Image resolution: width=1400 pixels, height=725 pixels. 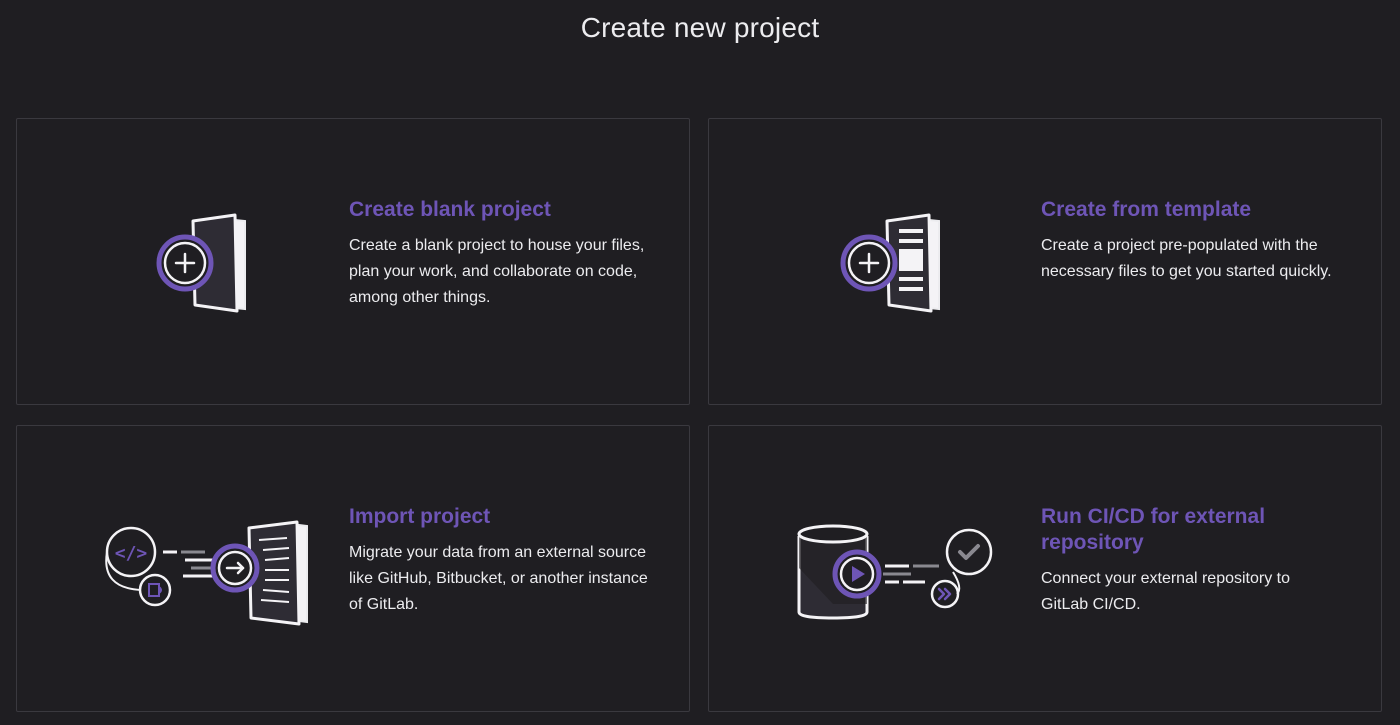 What do you see at coordinates (221, 575) in the screenshot?
I see `import-project-illustration: </>` at bounding box center [221, 575].